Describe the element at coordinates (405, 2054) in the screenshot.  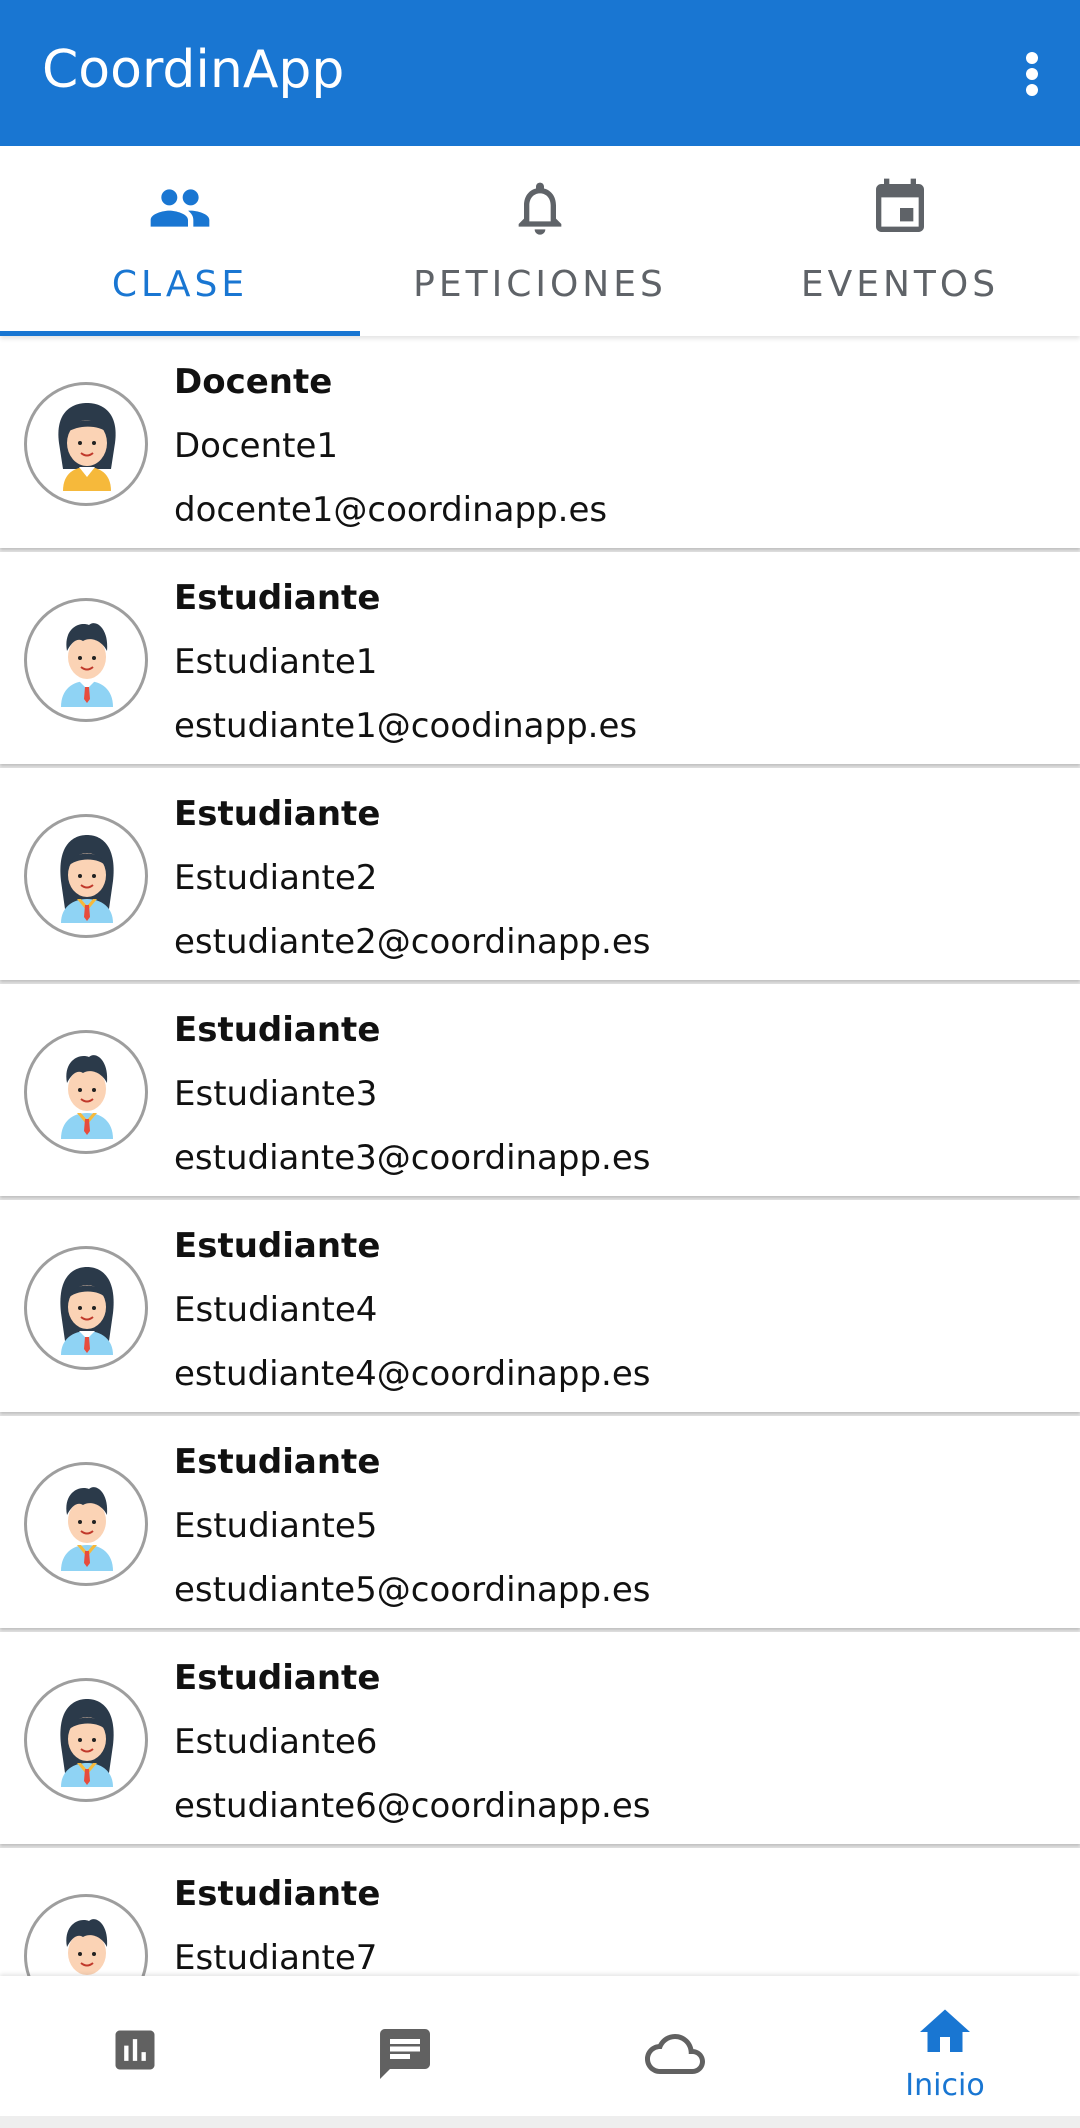
I see `chat-icon` at that location.